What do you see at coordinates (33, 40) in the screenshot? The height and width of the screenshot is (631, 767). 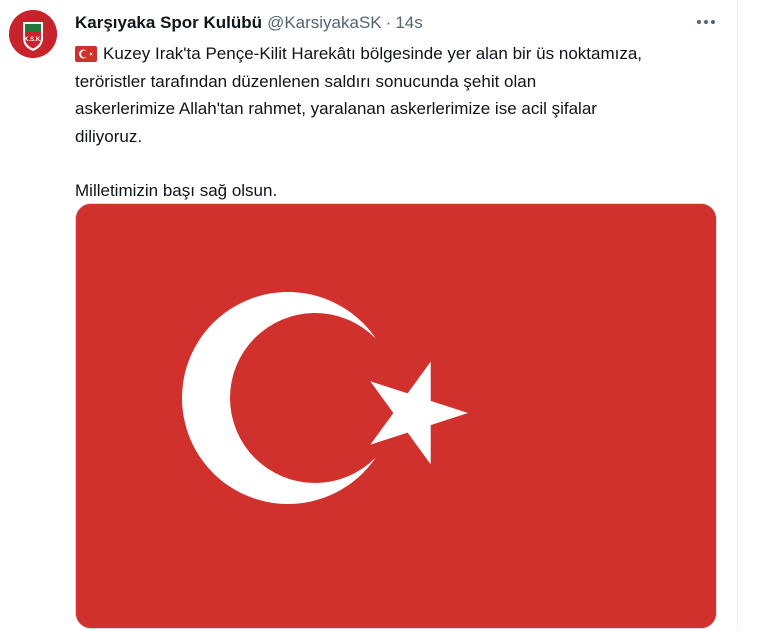 I see `logo-text: K.S.K.` at bounding box center [33, 40].